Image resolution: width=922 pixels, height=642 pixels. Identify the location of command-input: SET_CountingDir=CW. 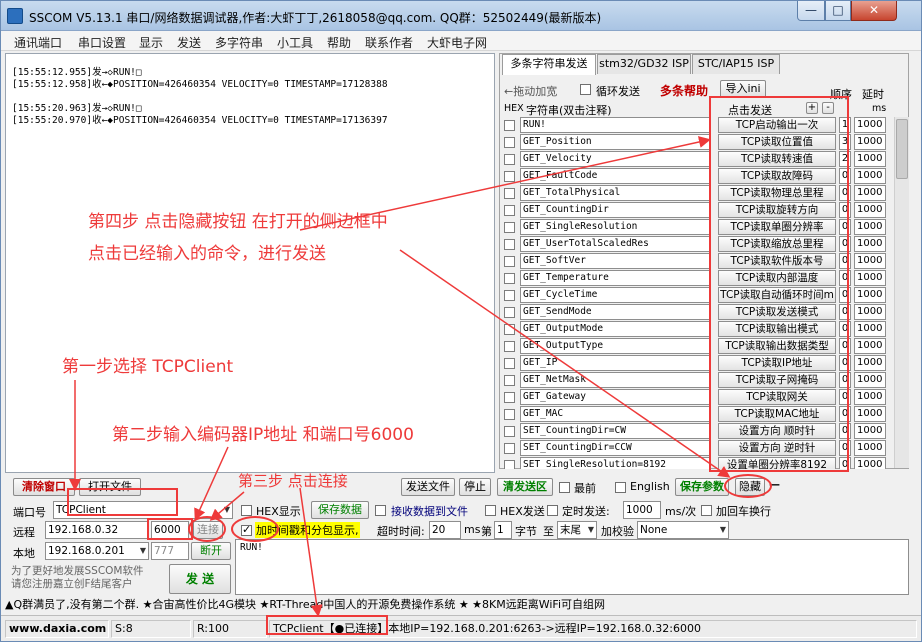
(615, 431).